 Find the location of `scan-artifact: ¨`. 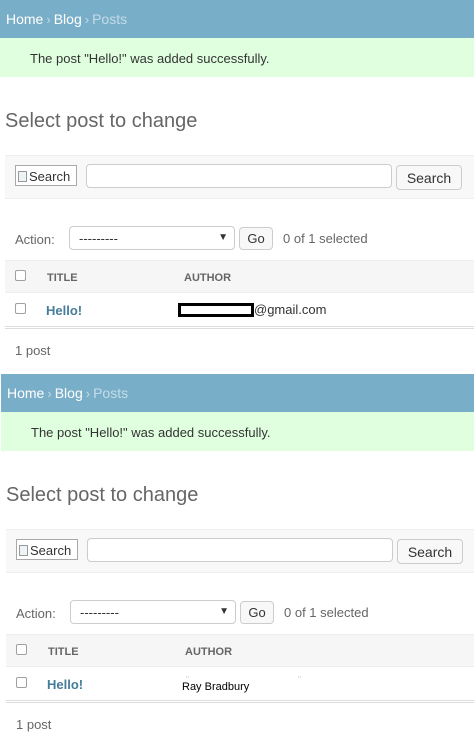

scan-artifact: ¨ is located at coordinates (300, 680).